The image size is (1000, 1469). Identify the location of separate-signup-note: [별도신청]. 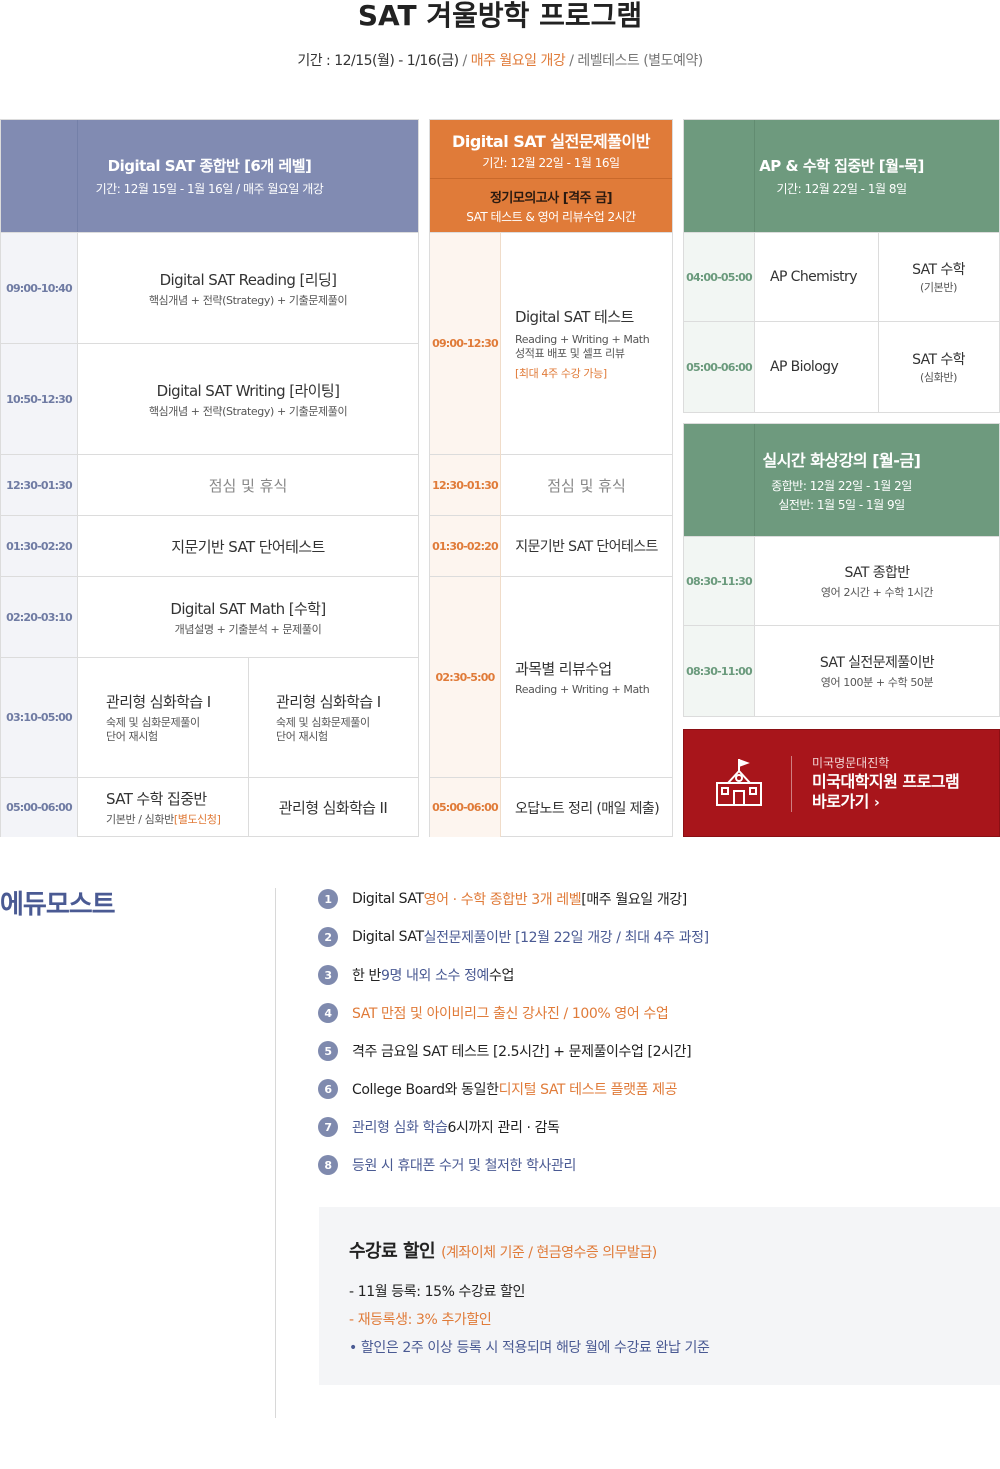
(197, 819).